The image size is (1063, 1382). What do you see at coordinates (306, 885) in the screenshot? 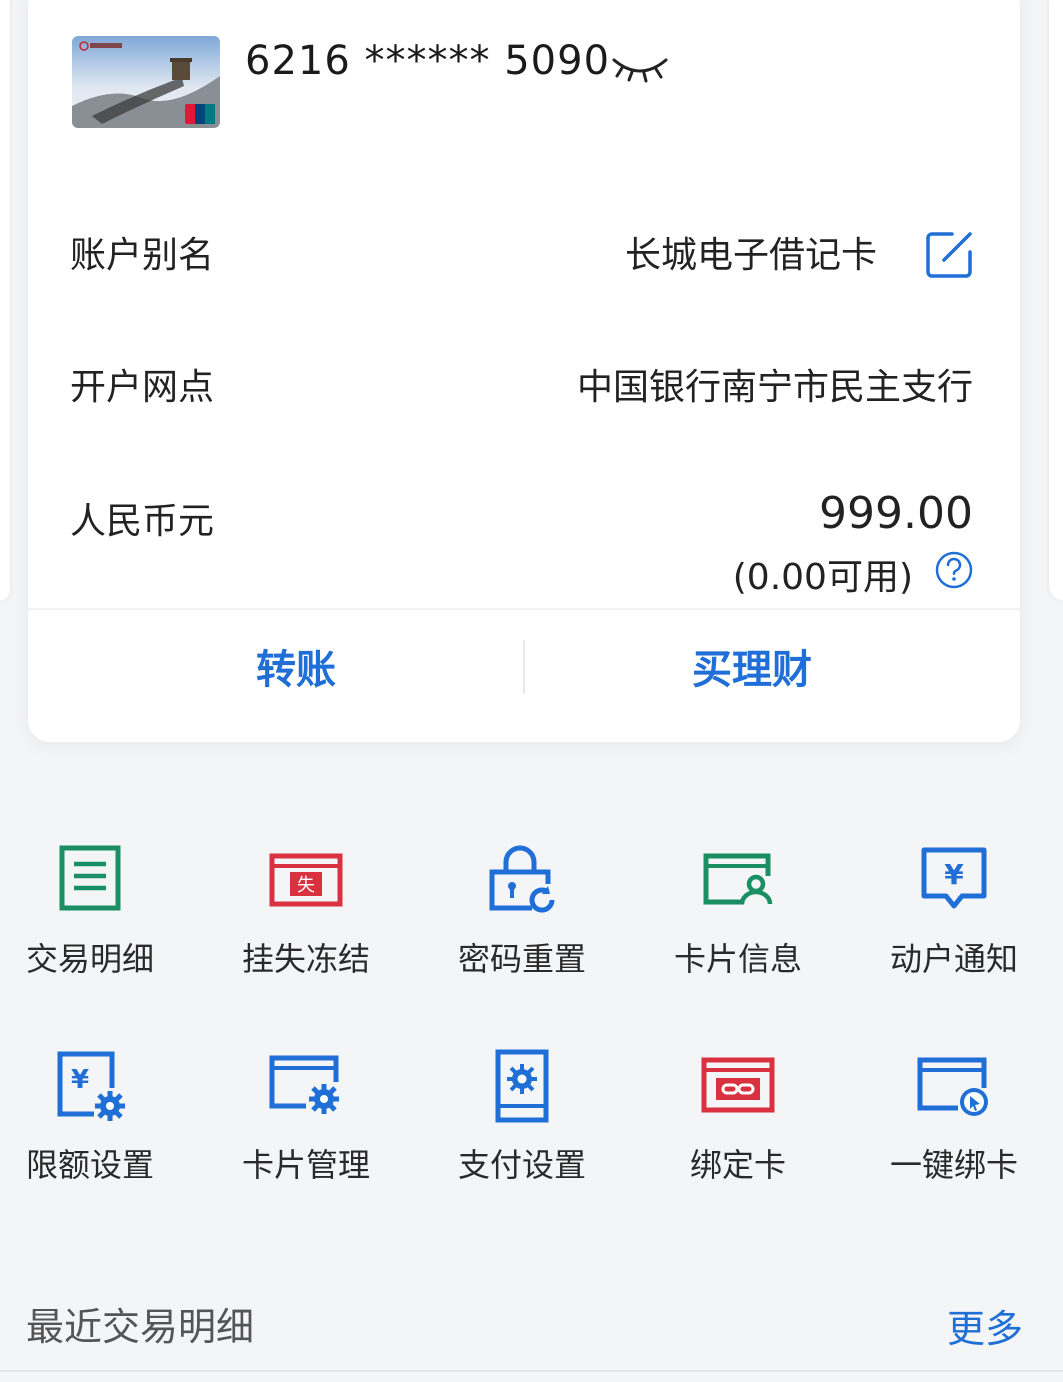
I see `svg-text: 失` at bounding box center [306, 885].